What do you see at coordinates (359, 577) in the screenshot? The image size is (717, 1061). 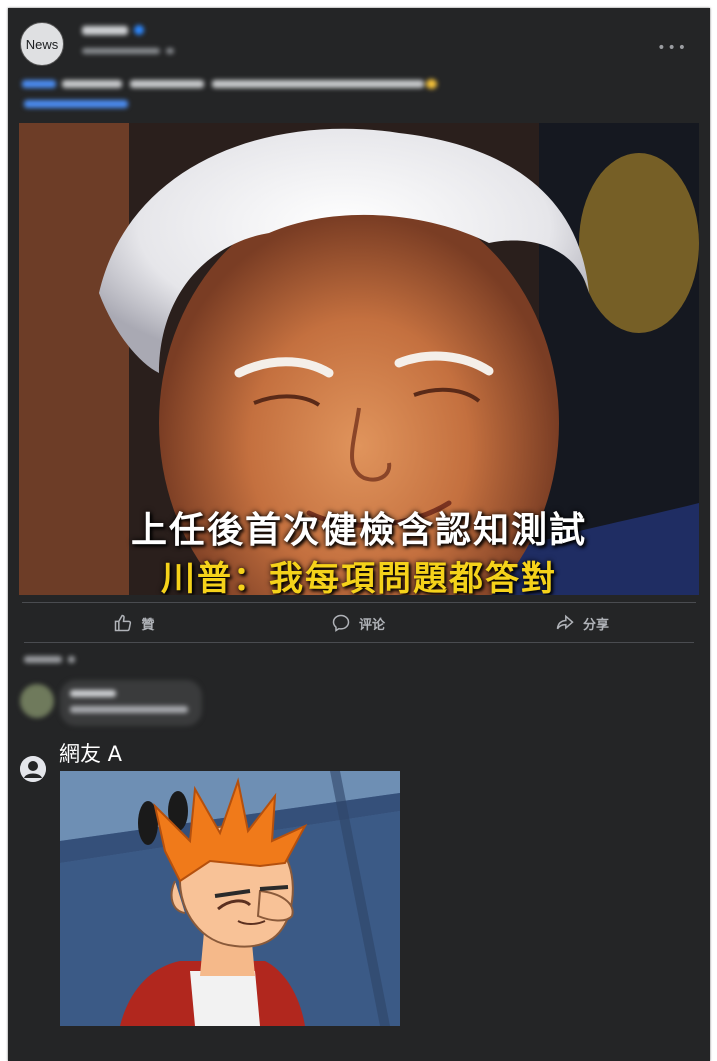 I see `image-caption-line2: 川普：我每項問題都答對` at bounding box center [359, 577].